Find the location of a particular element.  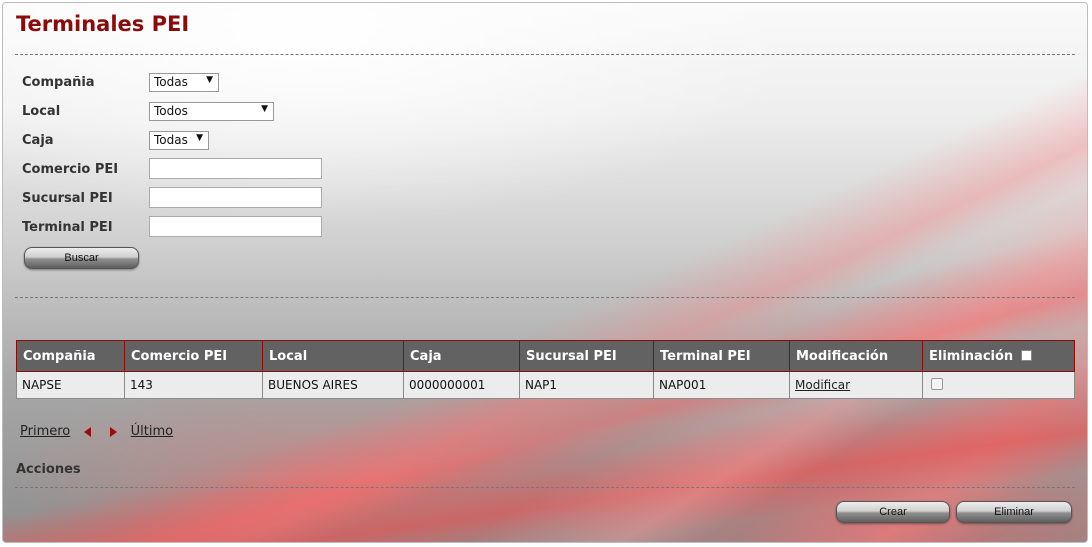

cell-eliminacion is located at coordinates (998, 385).